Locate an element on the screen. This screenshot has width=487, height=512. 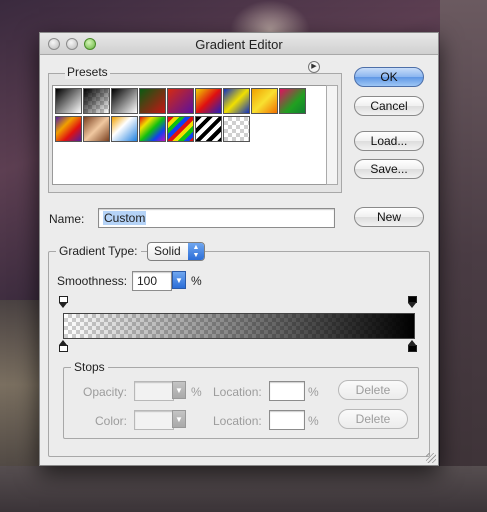
opacity-field is located at coordinates (154, 391).